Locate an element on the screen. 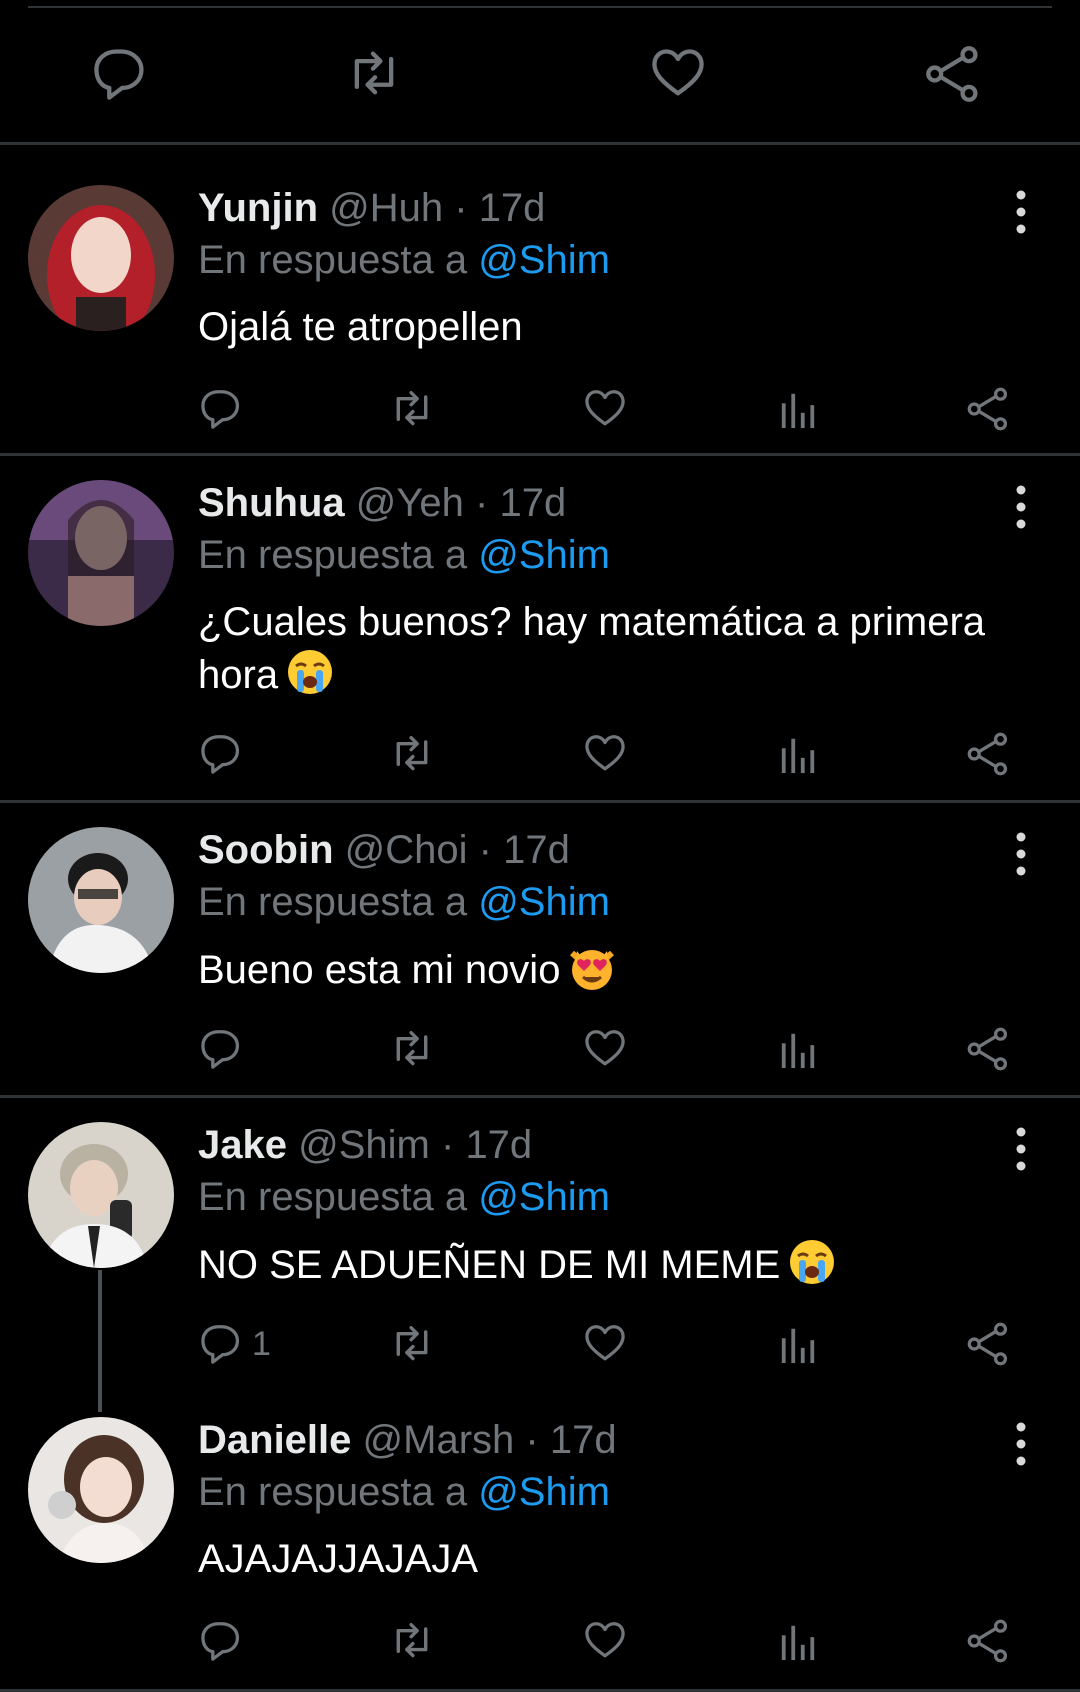  tweet-text-content: Bueno esta mi novio is located at coordinates (379, 970).